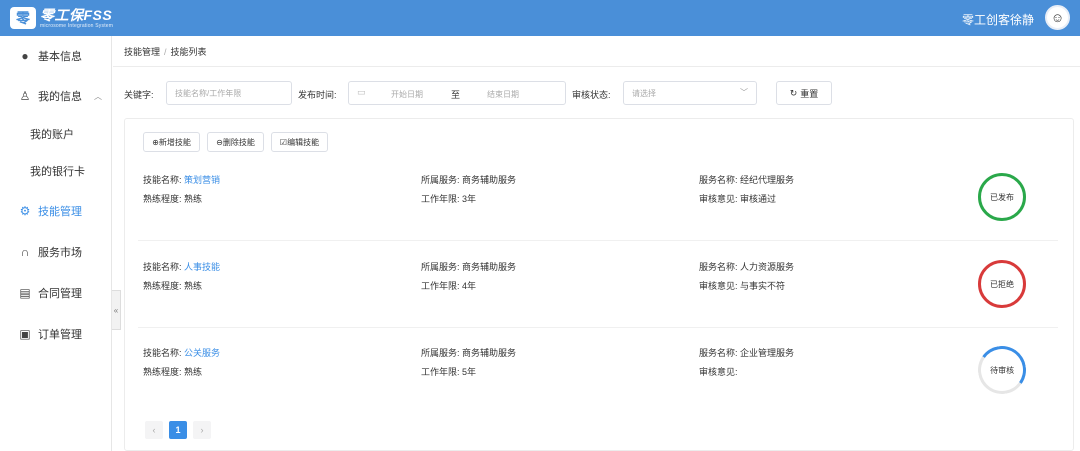  I want to click on skill-name-link: 人事技能, so click(202, 267).